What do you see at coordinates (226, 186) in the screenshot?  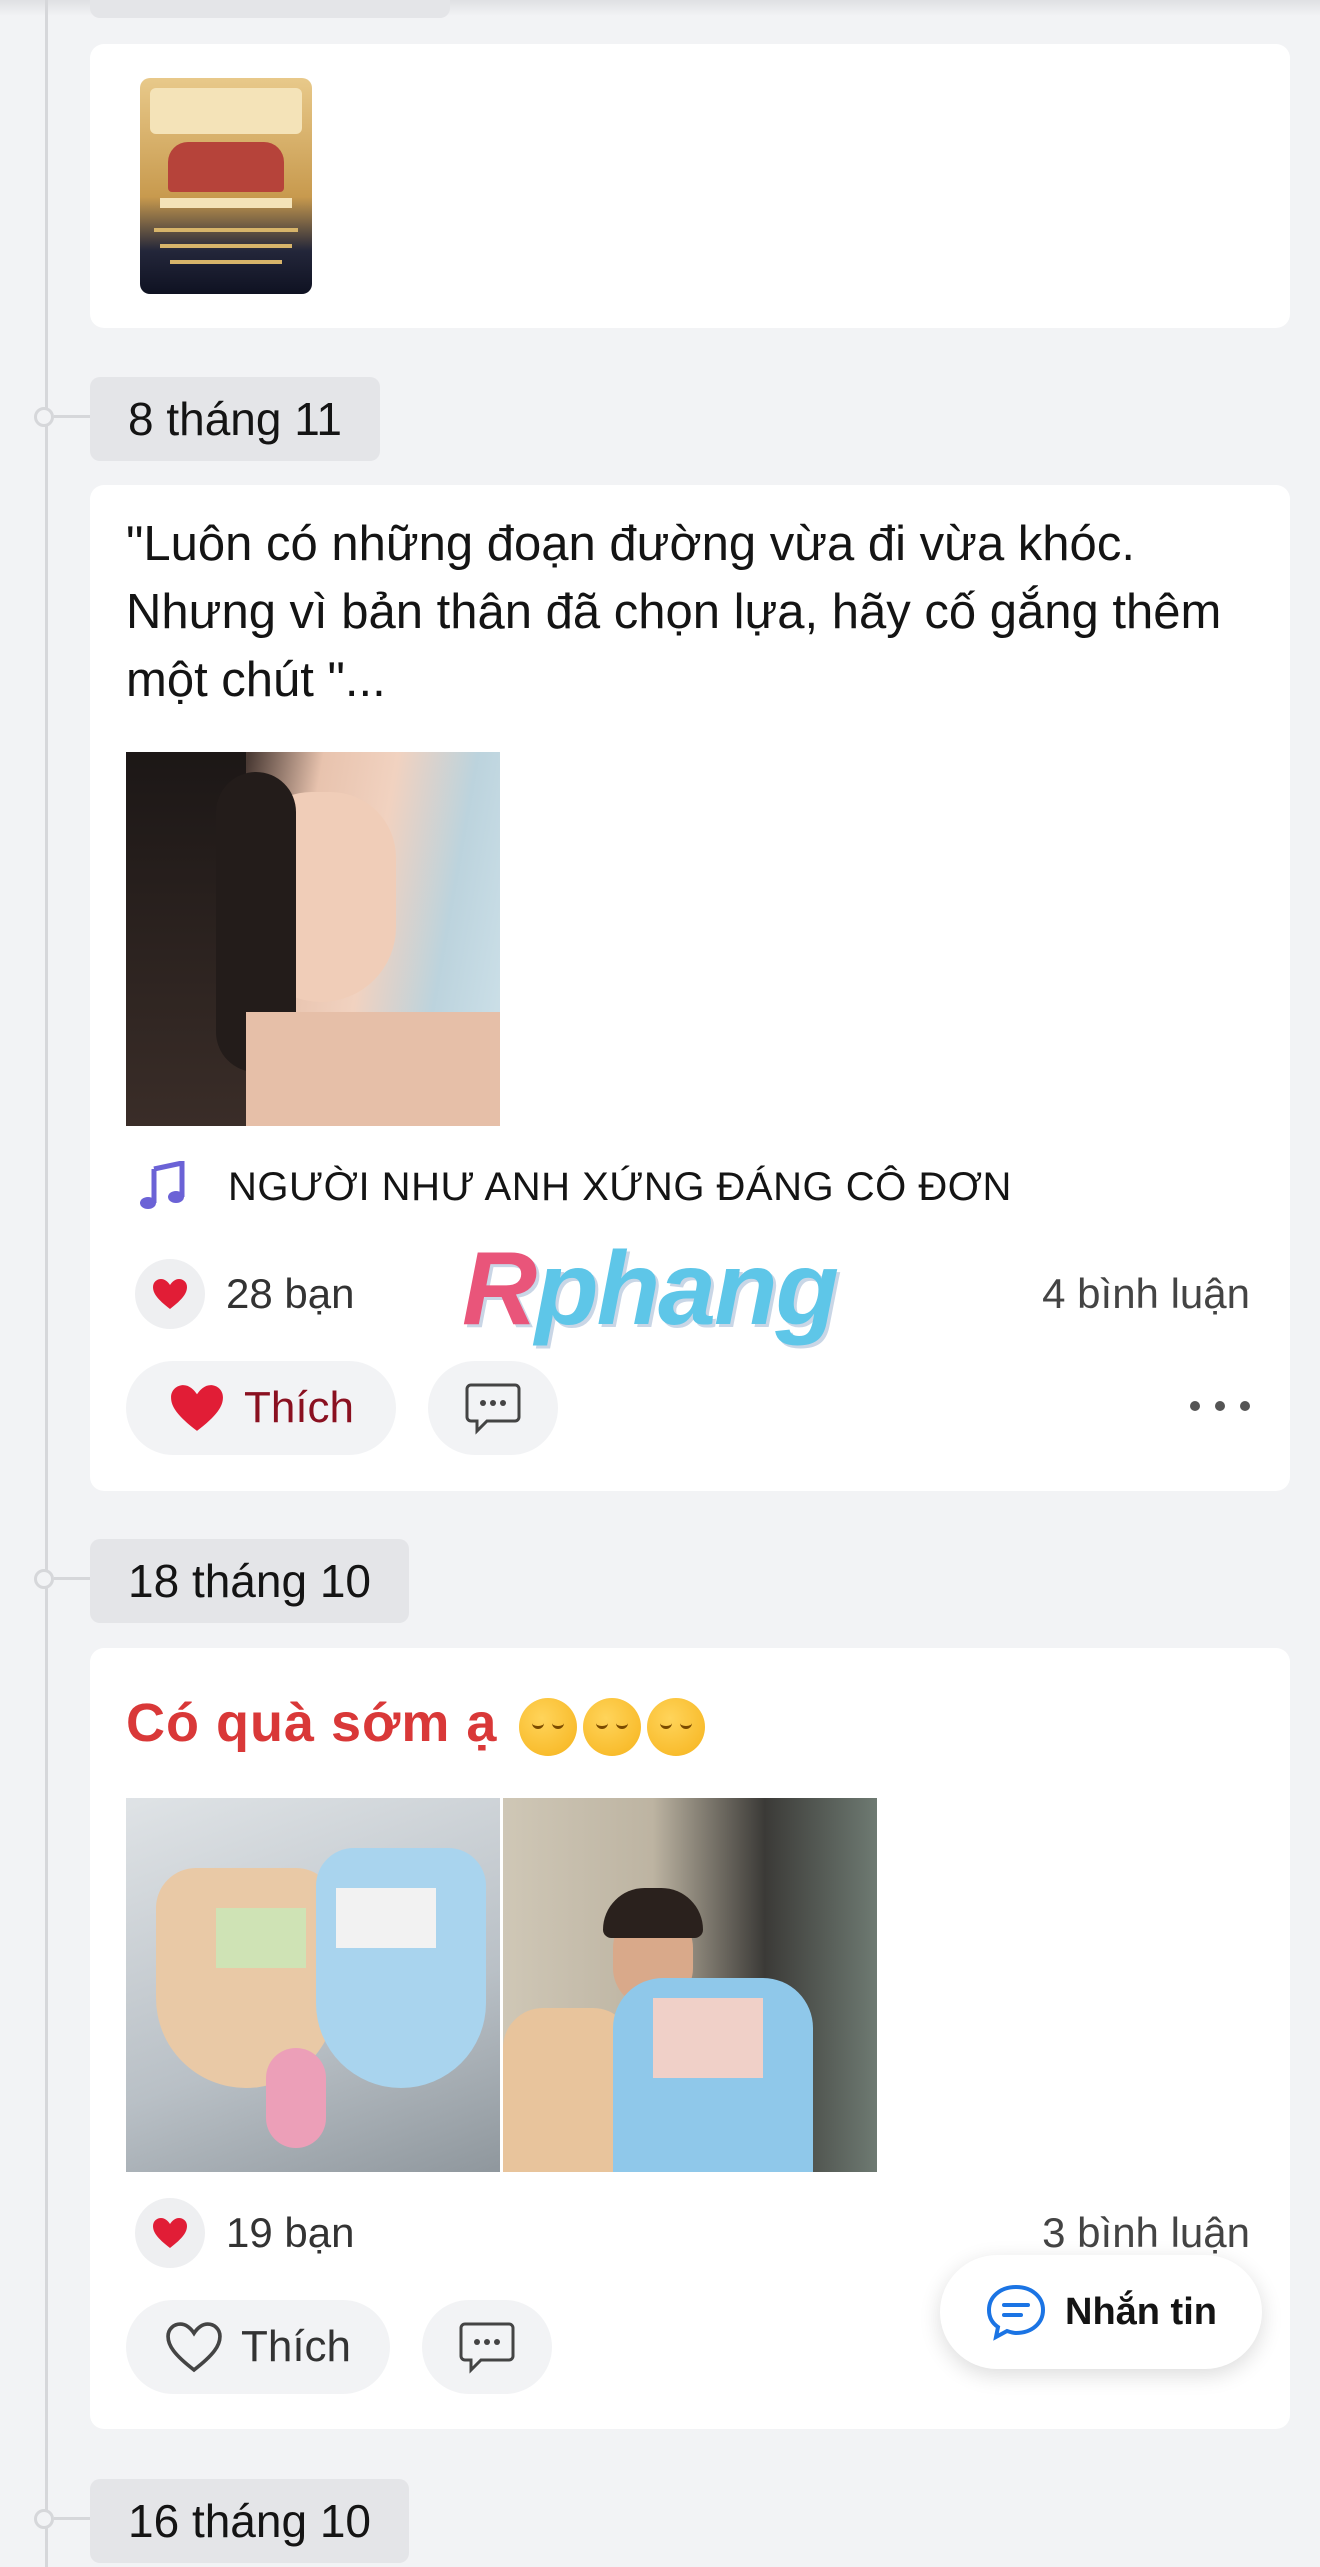 I see `teachers-day-poster-image` at bounding box center [226, 186].